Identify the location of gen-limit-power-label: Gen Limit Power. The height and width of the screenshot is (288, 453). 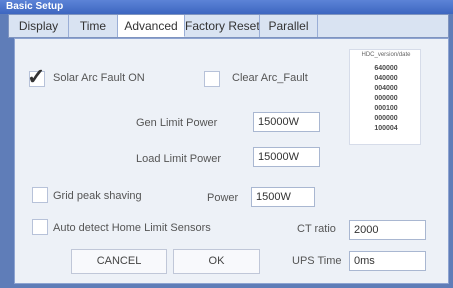
(177, 123).